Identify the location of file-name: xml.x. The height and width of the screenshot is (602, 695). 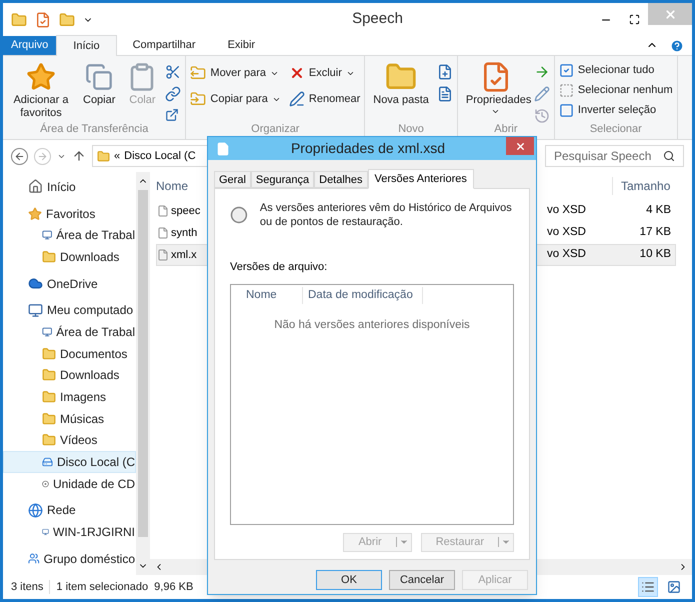
(184, 255).